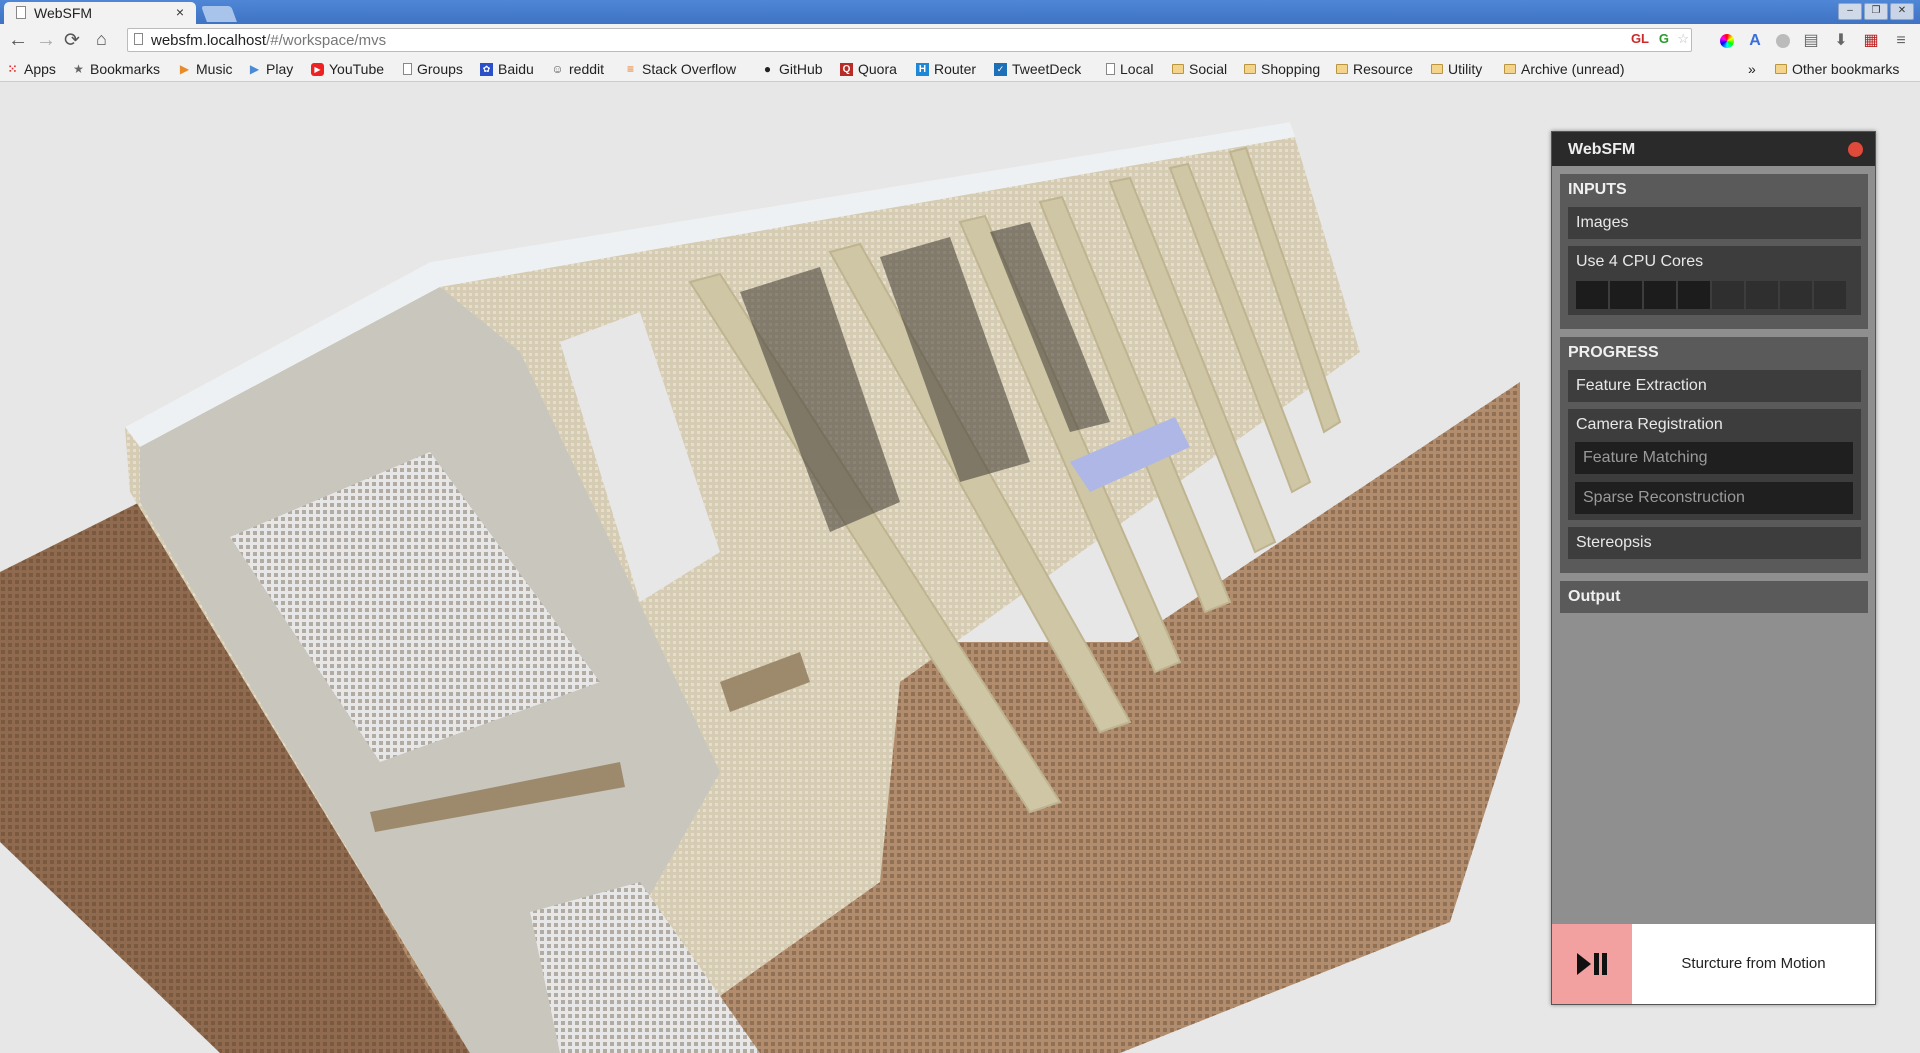 The height and width of the screenshot is (1053, 1920). What do you see at coordinates (1727, 41) in the screenshot?
I see `color-wheel-icon` at bounding box center [1727, 41].